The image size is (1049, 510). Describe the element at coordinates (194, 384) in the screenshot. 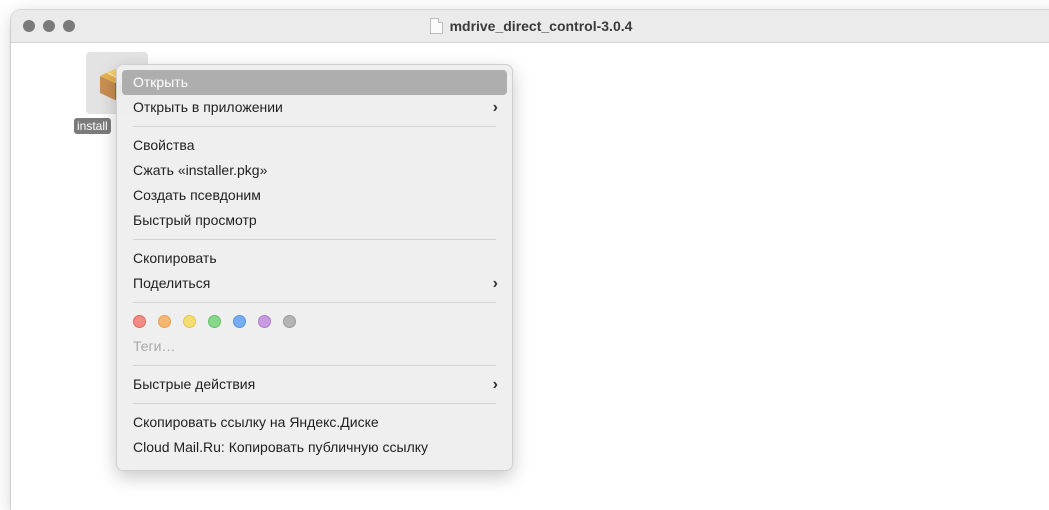

I see `menu-item-label: Быстрые действия` at that location.